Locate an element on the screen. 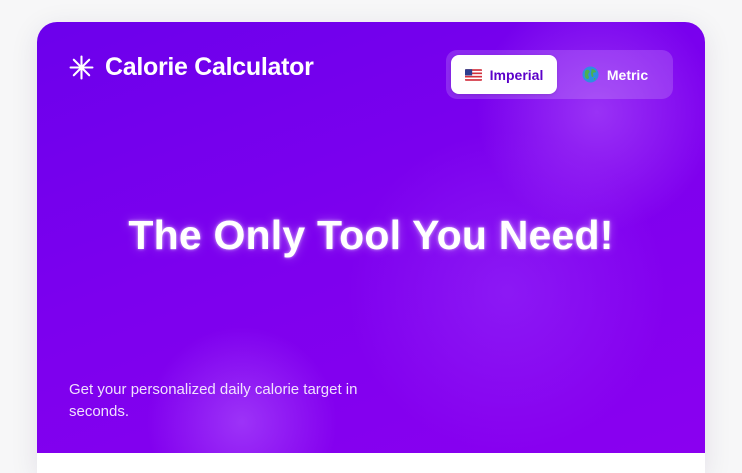 Image resolution: width=742 pixels, height=473 pixels. unit-toggle: Imperial Metric is located at coordinates (559, 74).